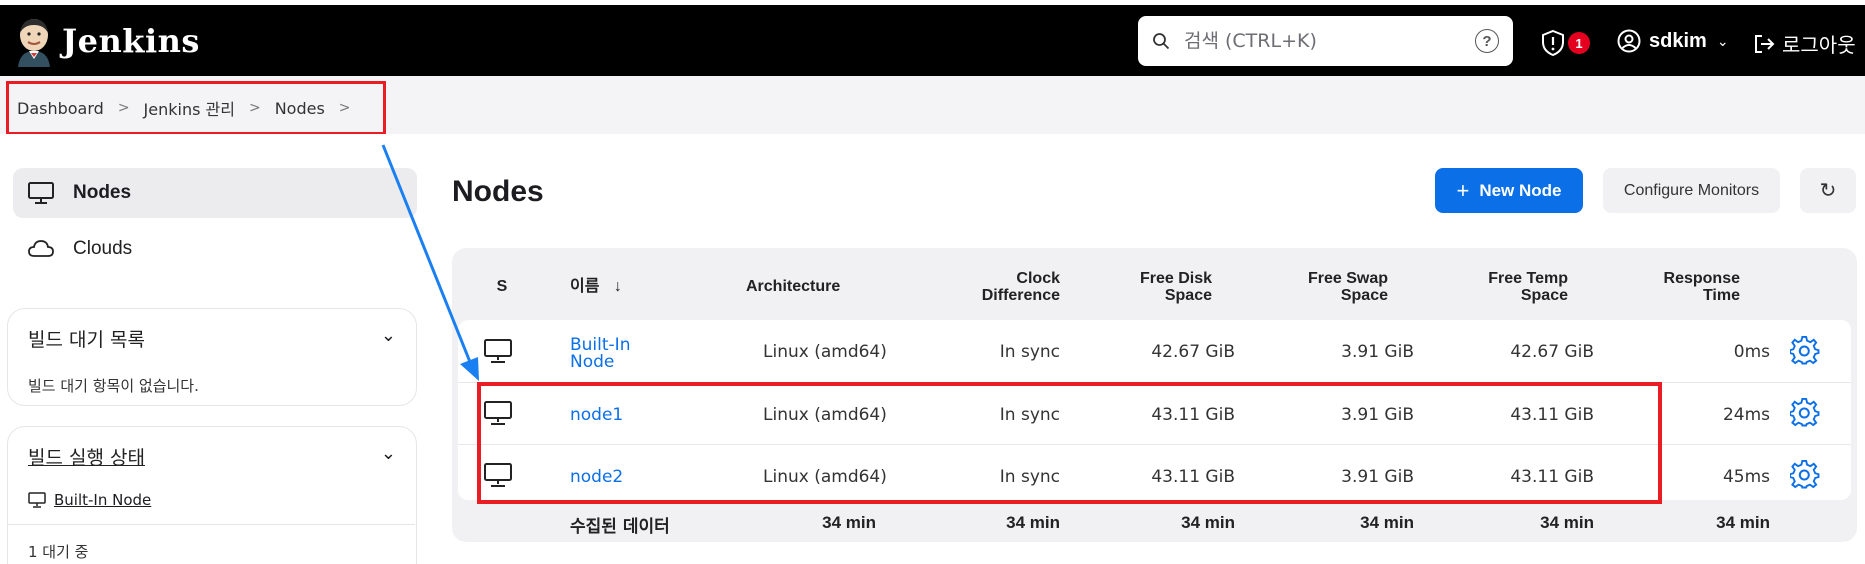 This screenshot has width=1865, height=564. What do you see at coordinates (86, 456) in the screenshot?
I see `executor-status-title: 빌드 실행 상태` at bounding box center [86, 456].